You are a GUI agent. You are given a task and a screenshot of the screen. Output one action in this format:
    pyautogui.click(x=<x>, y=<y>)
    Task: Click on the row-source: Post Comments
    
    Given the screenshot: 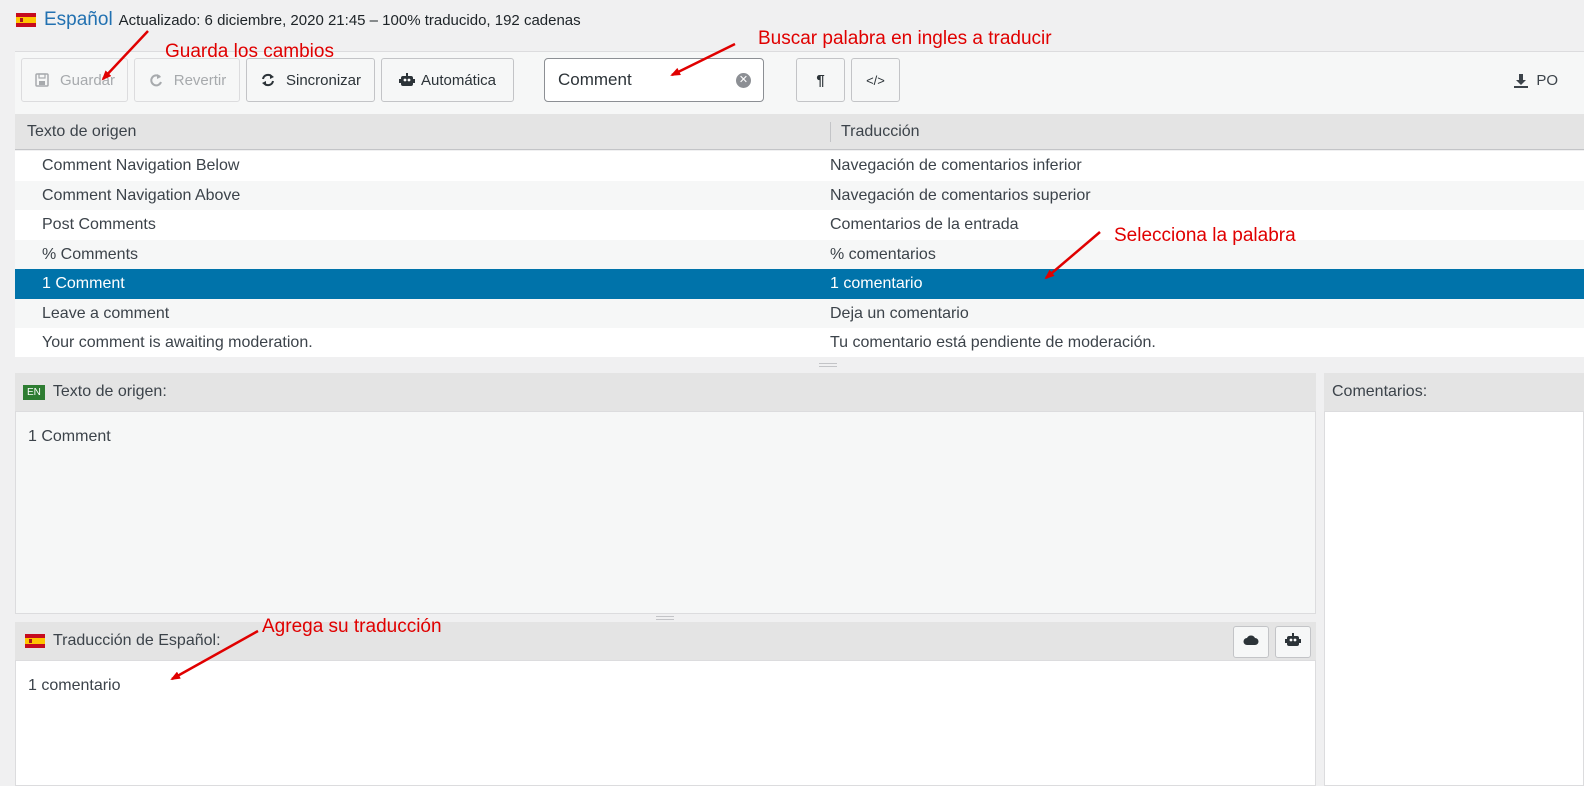 What is the action you would take?
    pyautogui.click(x=99, y=224)
    